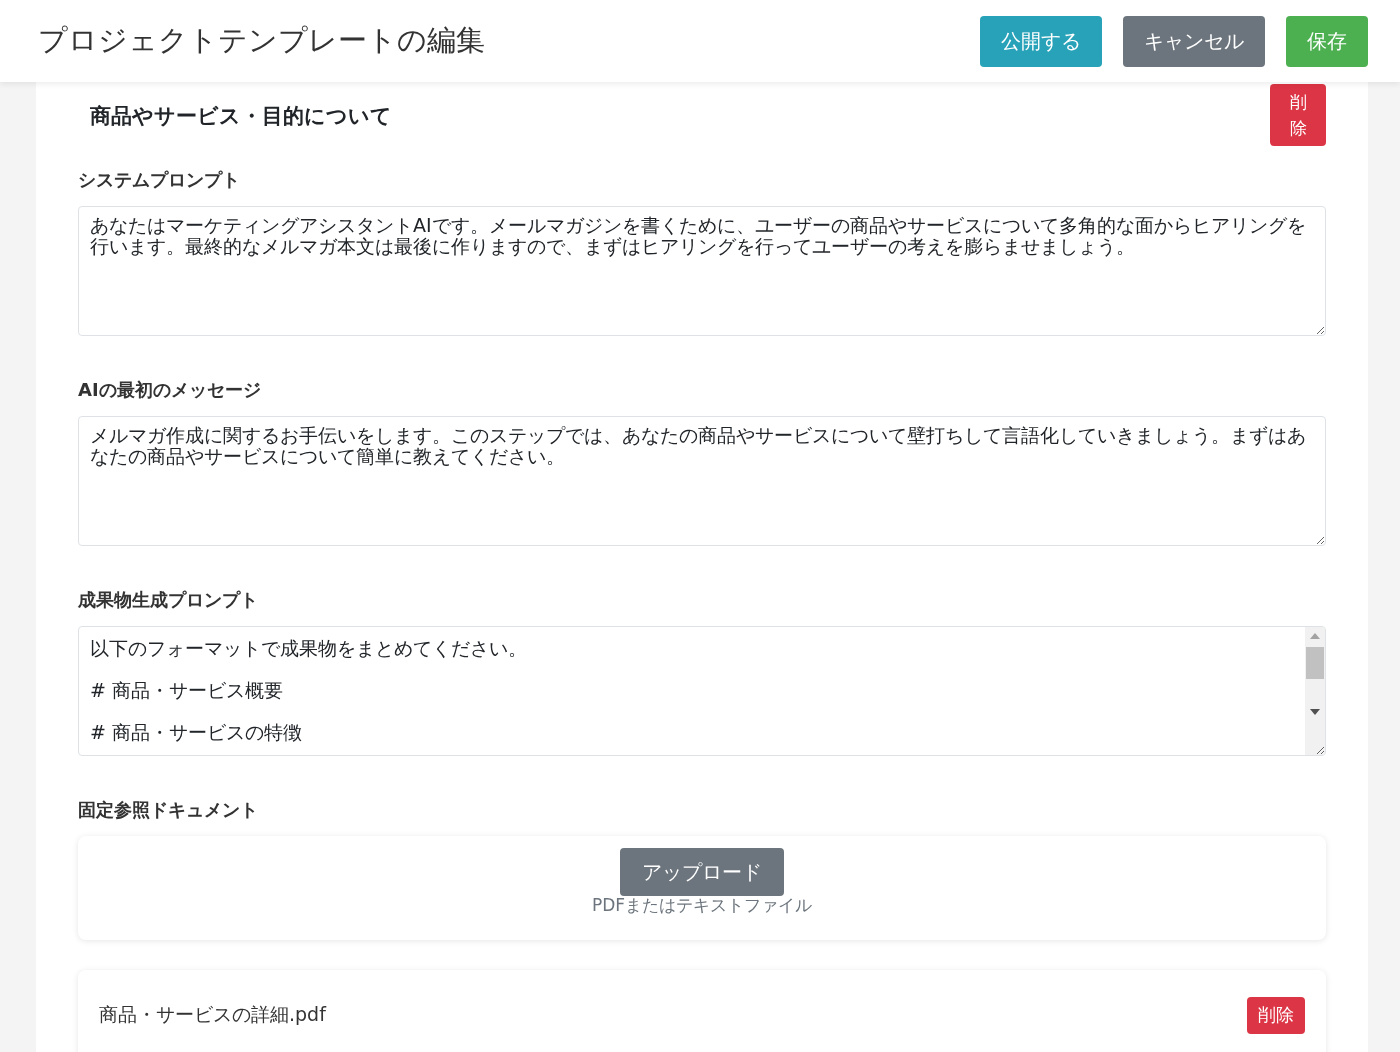 The height and width of the screenshot is (1052, 1400). What do you see at coordinates (159, 180) in the screenshot?
I see `field-label: システムプロンプト` at bounding box center [159, 180].